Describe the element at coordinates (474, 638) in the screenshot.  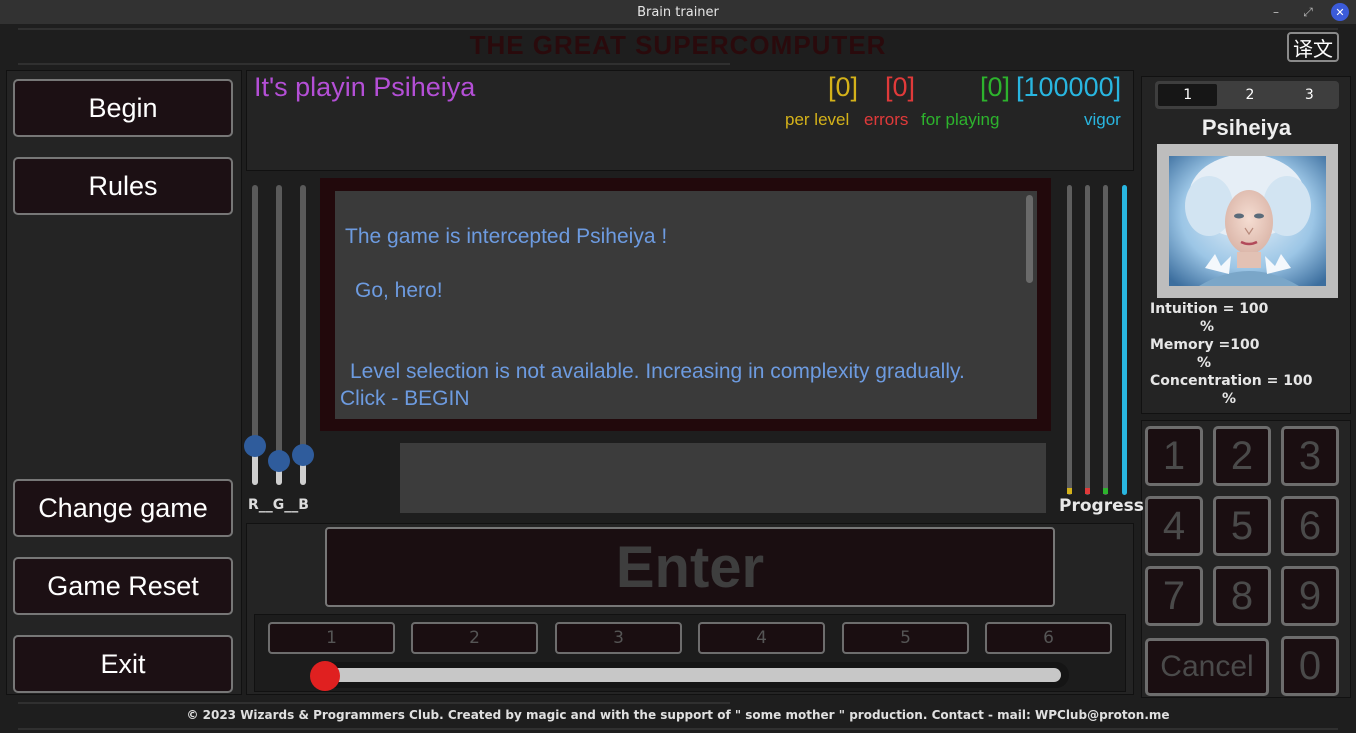
I see `level-button-2: 2` at that location.